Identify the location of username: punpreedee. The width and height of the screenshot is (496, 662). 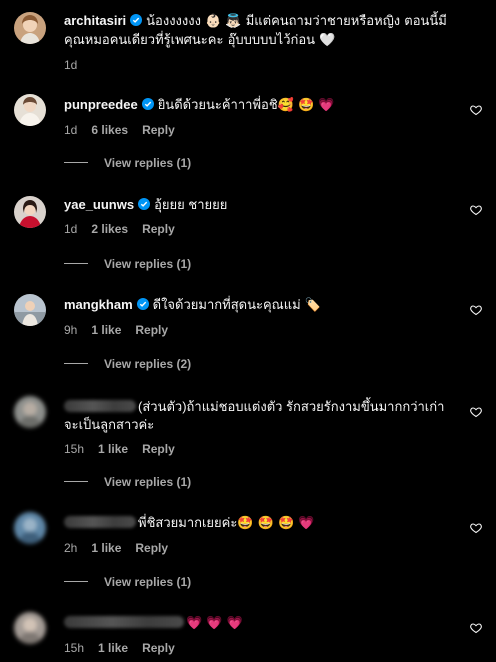
(101, 104).